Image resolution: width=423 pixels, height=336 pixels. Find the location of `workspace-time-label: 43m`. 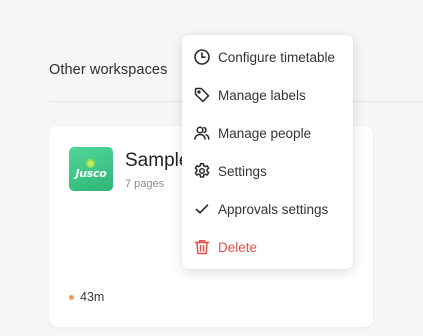

workspace-time-label: 43m is located at coordinates (92, 297).